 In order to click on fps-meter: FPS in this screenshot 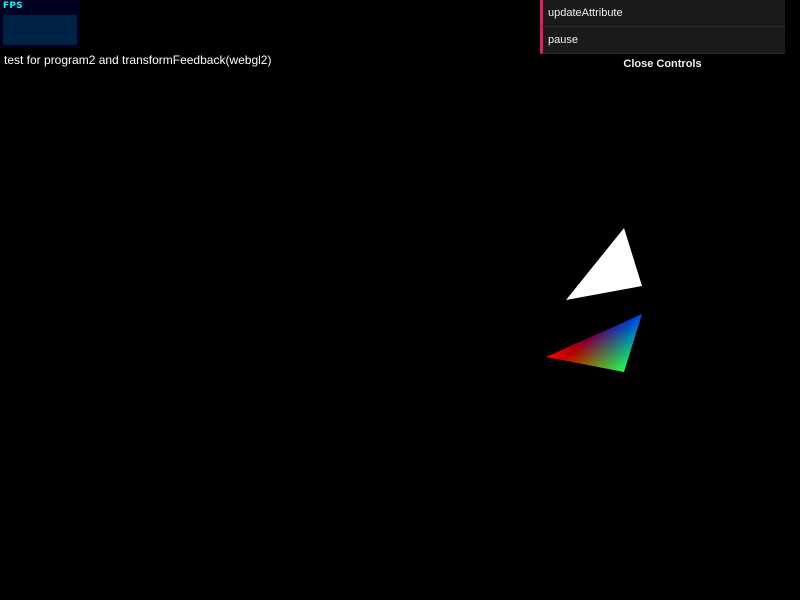, I will do `click(40, 24)`.